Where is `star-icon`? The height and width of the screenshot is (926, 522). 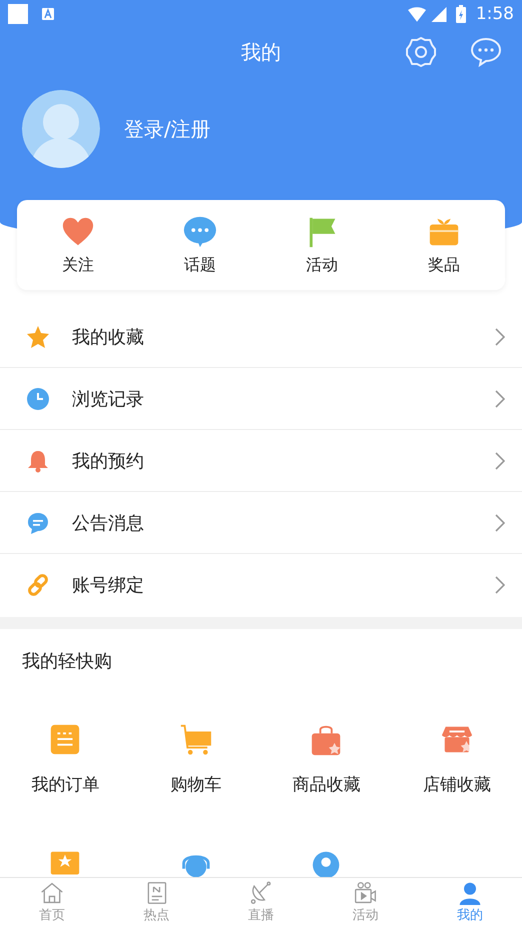 star-icon is located at coordinates (38, 336).